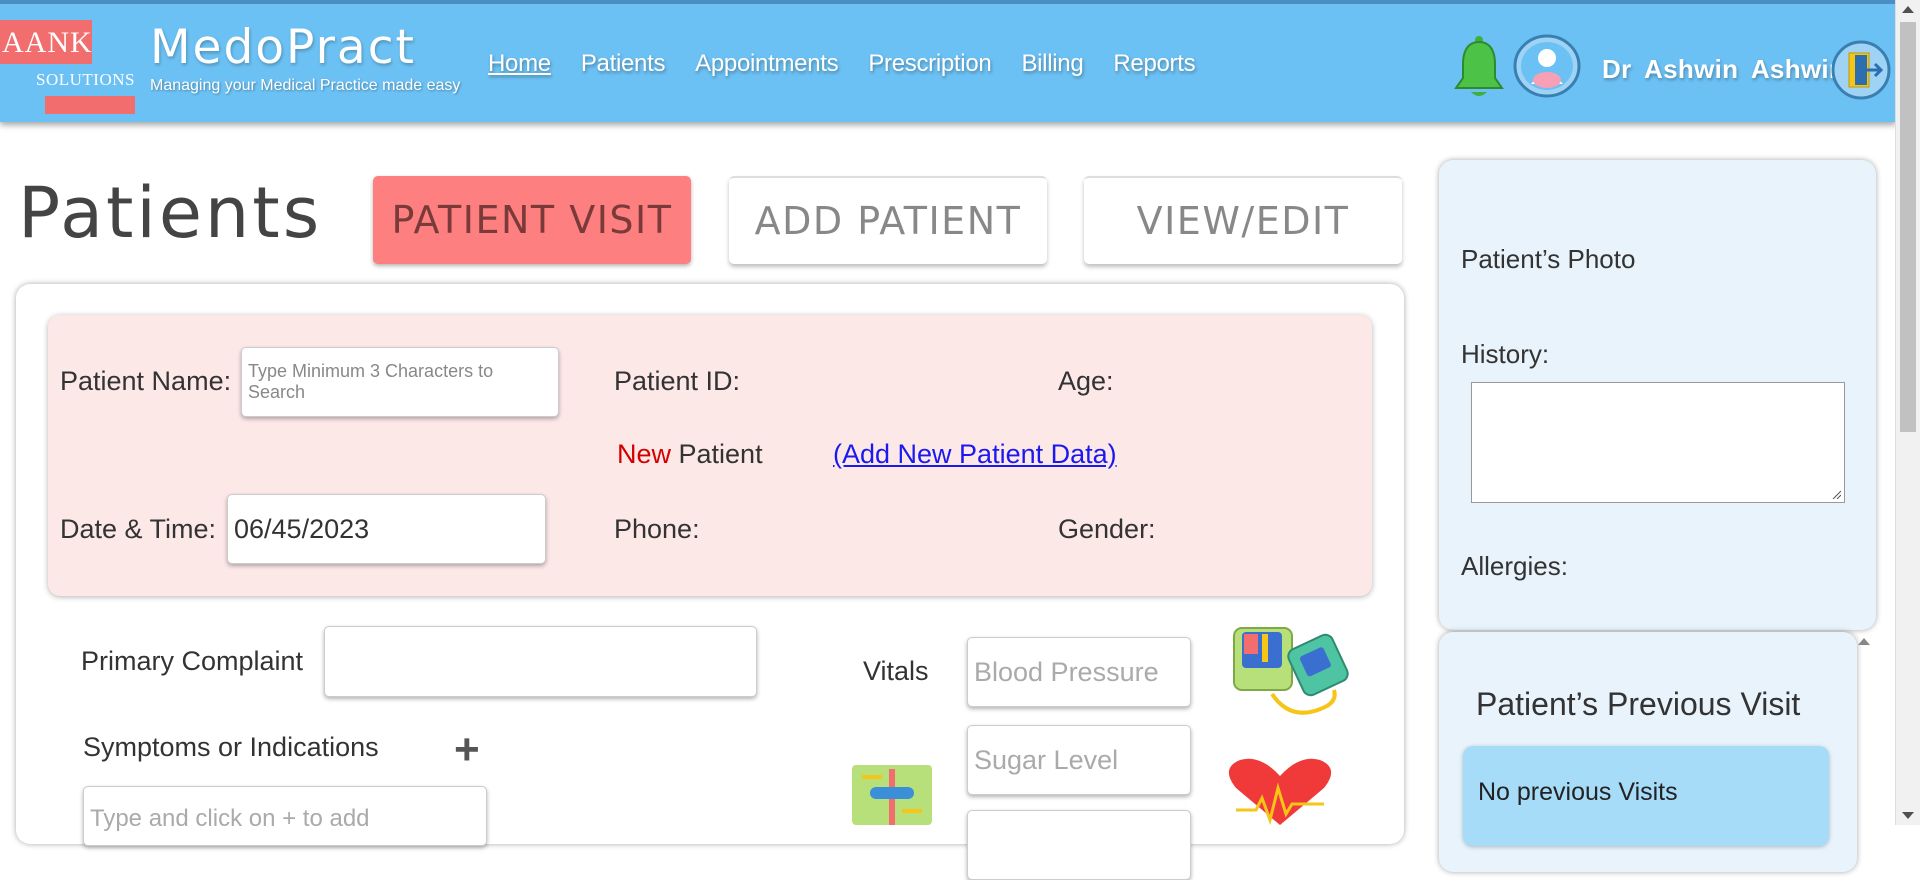 This screenshot has height=880, width=1920. Describe the element at coordinates (929, 64) in the screenshot. I see `nav-prescription: Prescription` at that location.